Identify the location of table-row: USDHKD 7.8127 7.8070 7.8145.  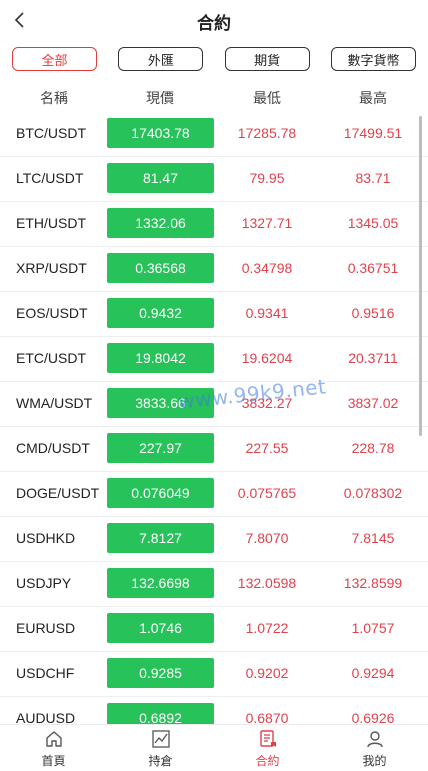
(214, 539).